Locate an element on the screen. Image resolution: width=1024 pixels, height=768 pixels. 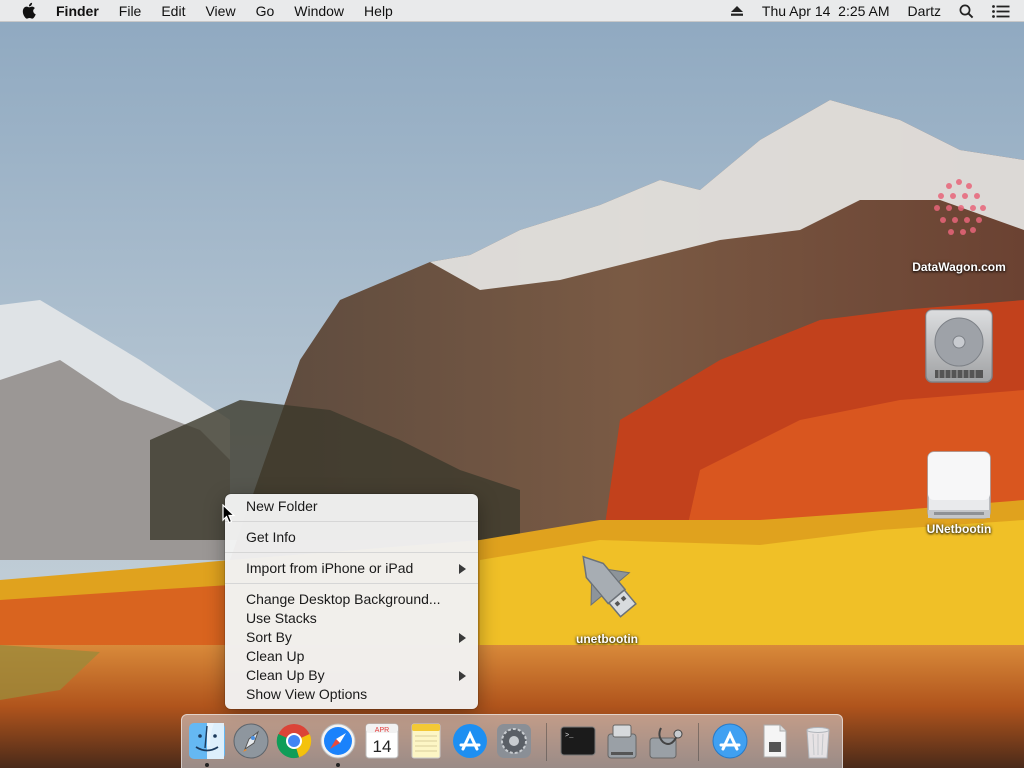
desktop-icon-datawagon: DataWagon.com is located at coordinates (959, 223).